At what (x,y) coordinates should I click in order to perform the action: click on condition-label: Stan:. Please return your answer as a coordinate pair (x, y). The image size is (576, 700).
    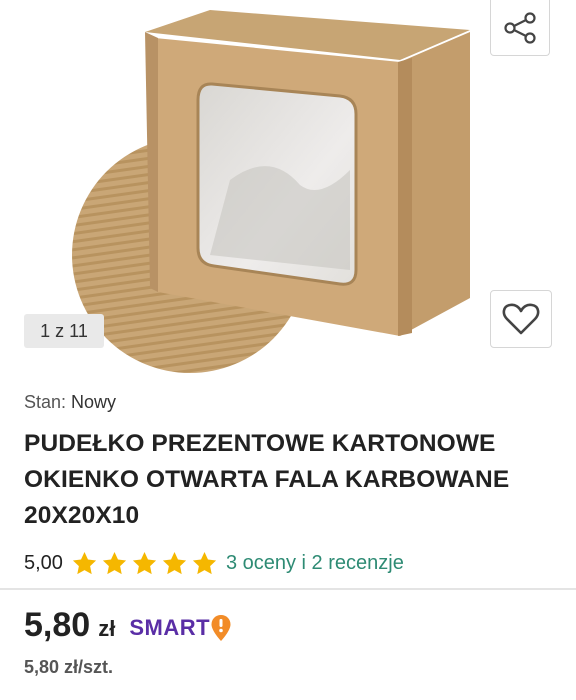
    Looking at the image, I should click on (45, 402).